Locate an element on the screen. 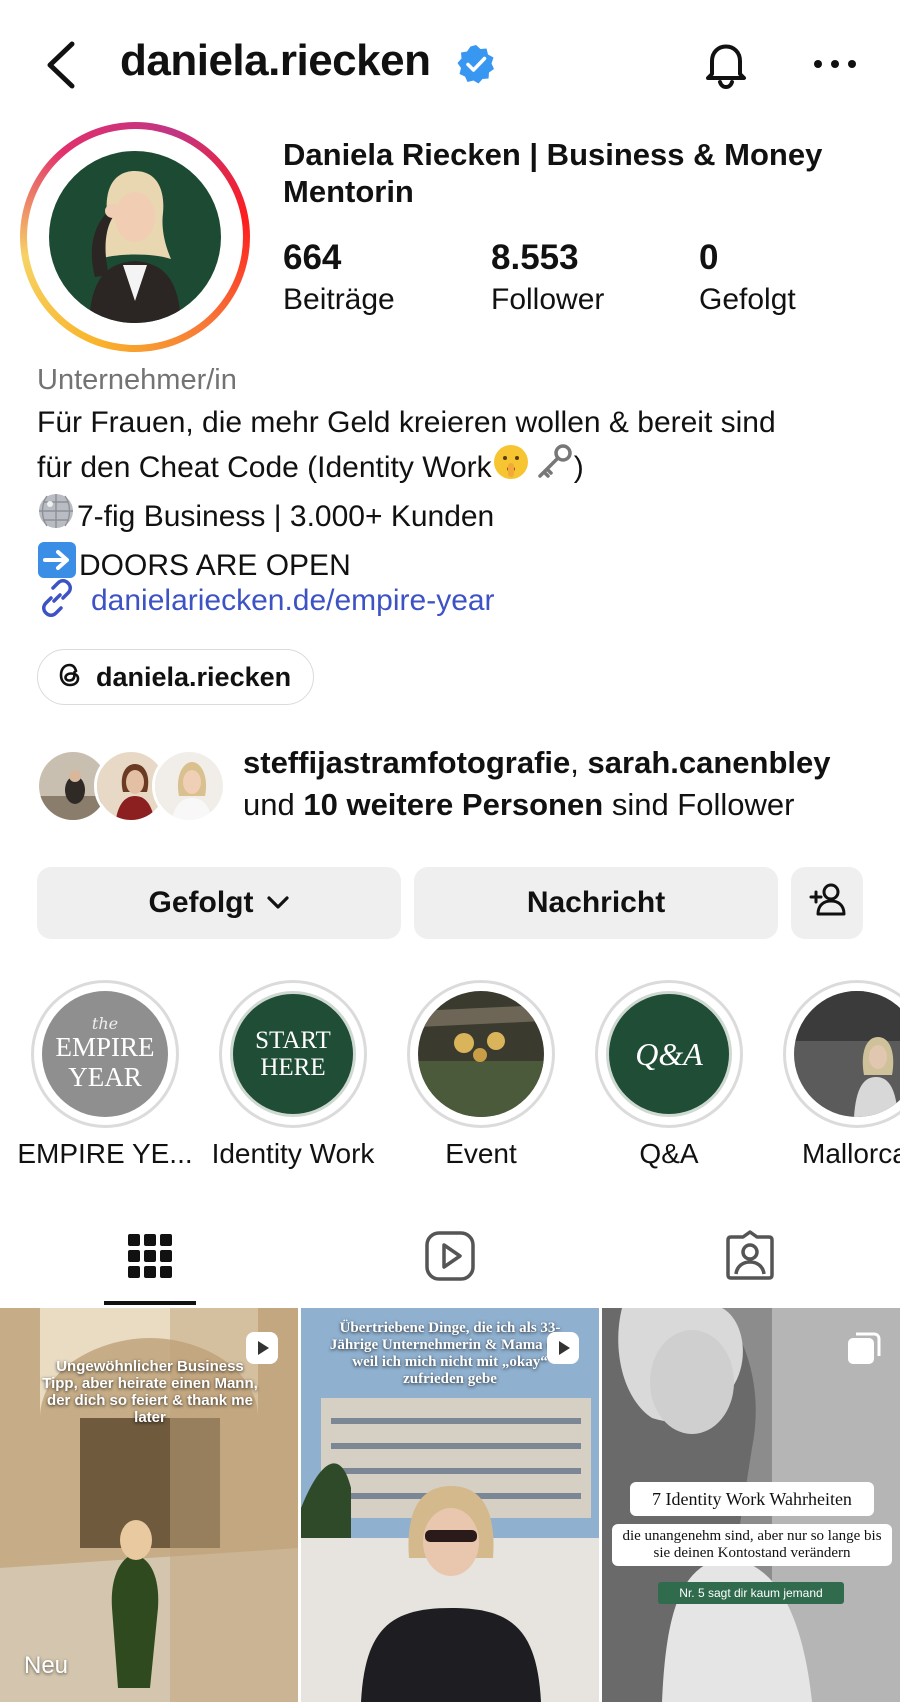 The image size is (900, 1702). bio-line: für den Cheat Code (Identity Work ) is located at coordinates (462, 467).